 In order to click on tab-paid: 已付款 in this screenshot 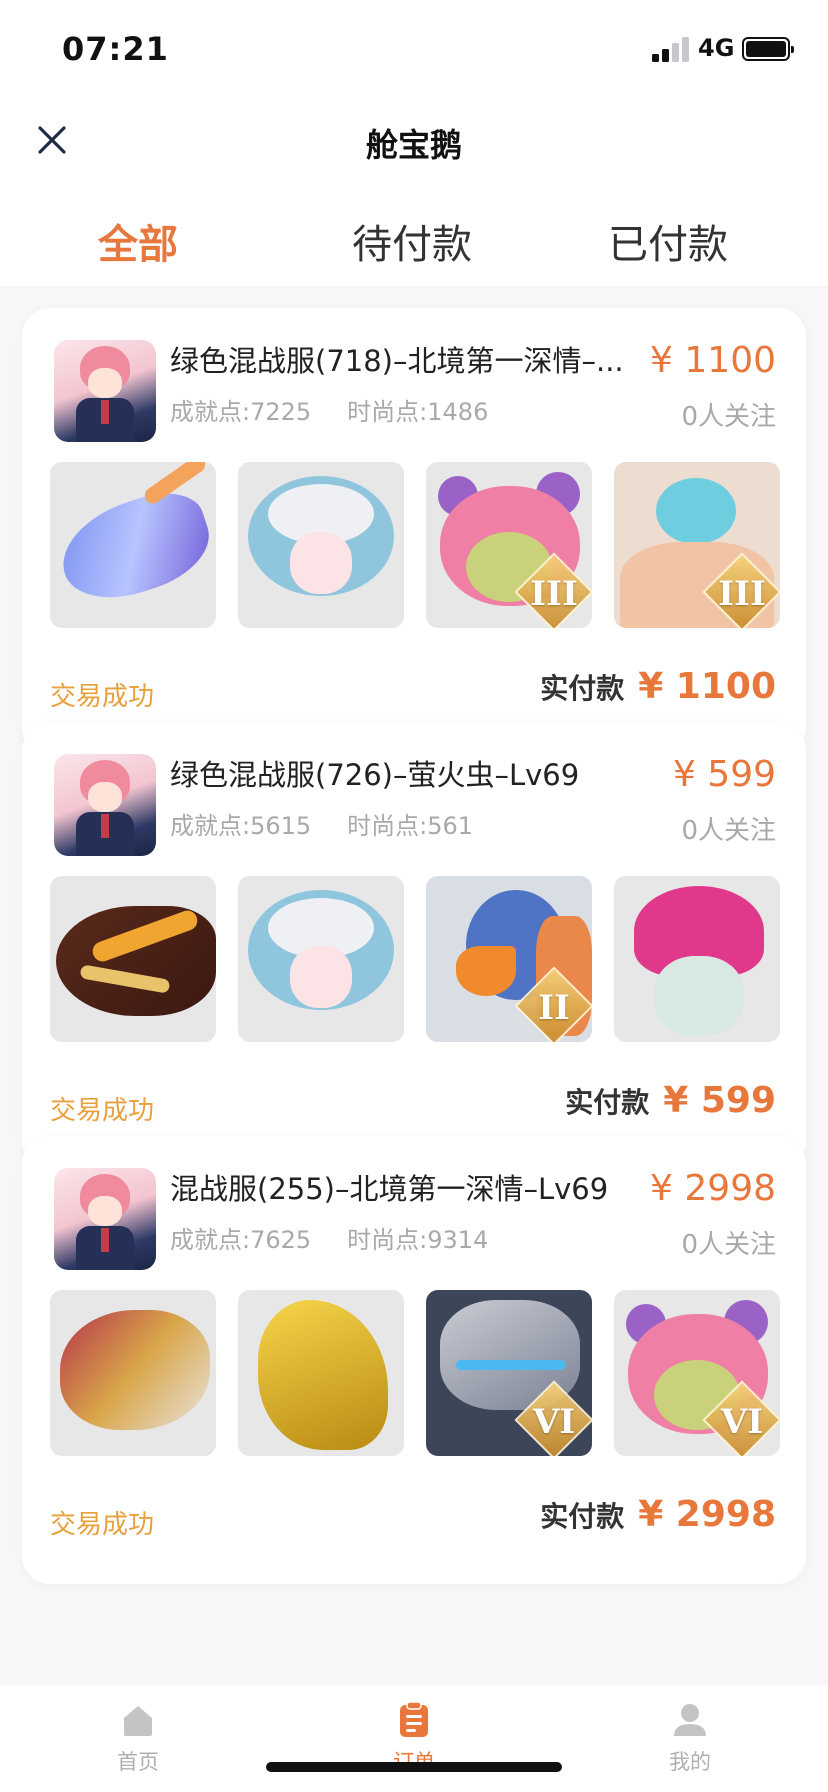, I will do `click(668, 241)`.